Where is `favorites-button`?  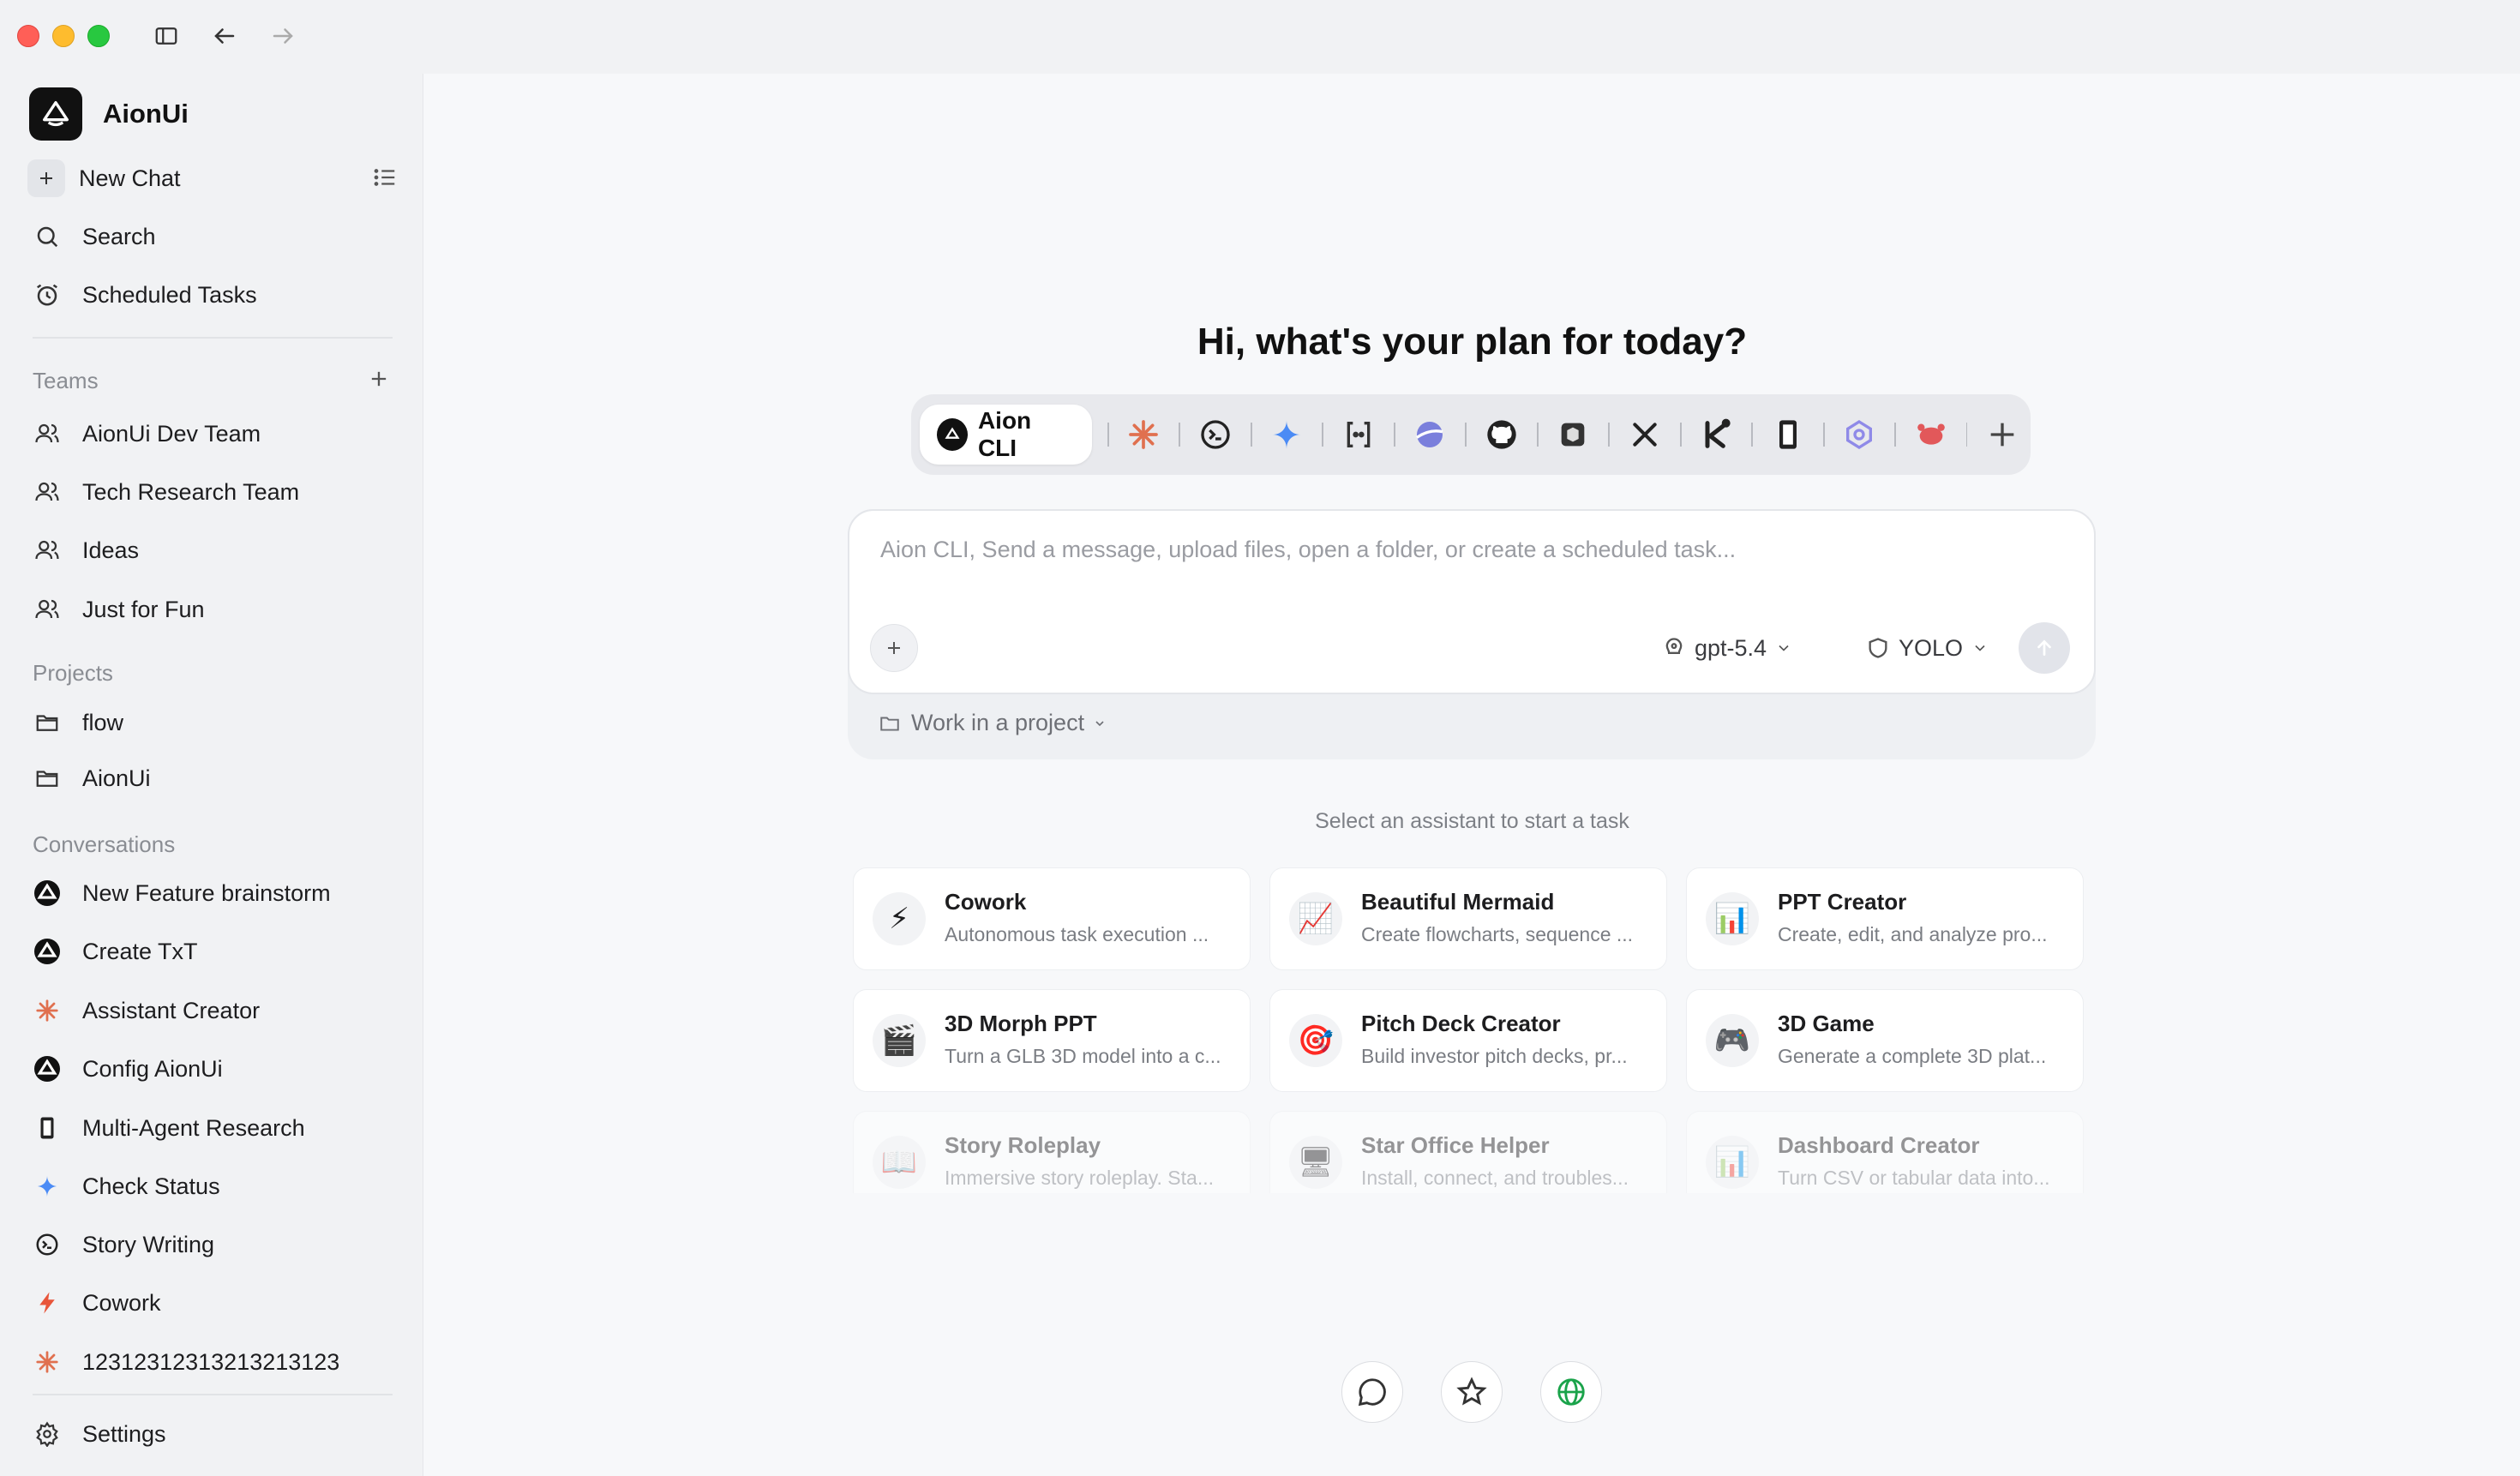 favorites-button is located at coordinates (1472, 1392).